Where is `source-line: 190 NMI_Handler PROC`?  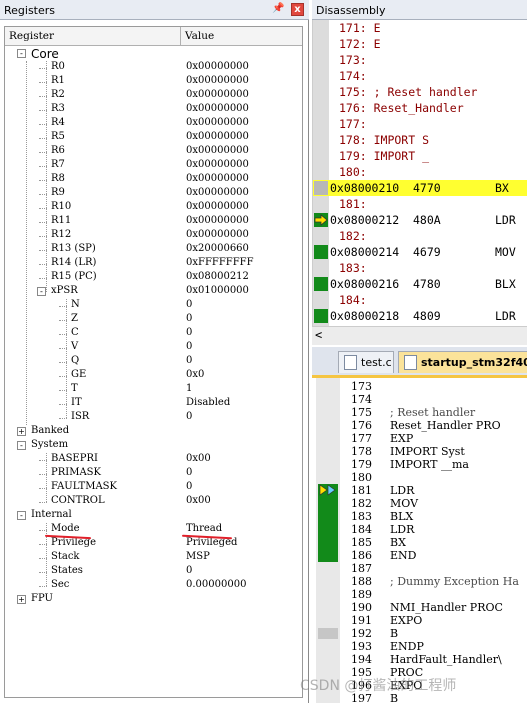 source-line: 190 NMI_Handler PROC is located at coordinates (419, 607).